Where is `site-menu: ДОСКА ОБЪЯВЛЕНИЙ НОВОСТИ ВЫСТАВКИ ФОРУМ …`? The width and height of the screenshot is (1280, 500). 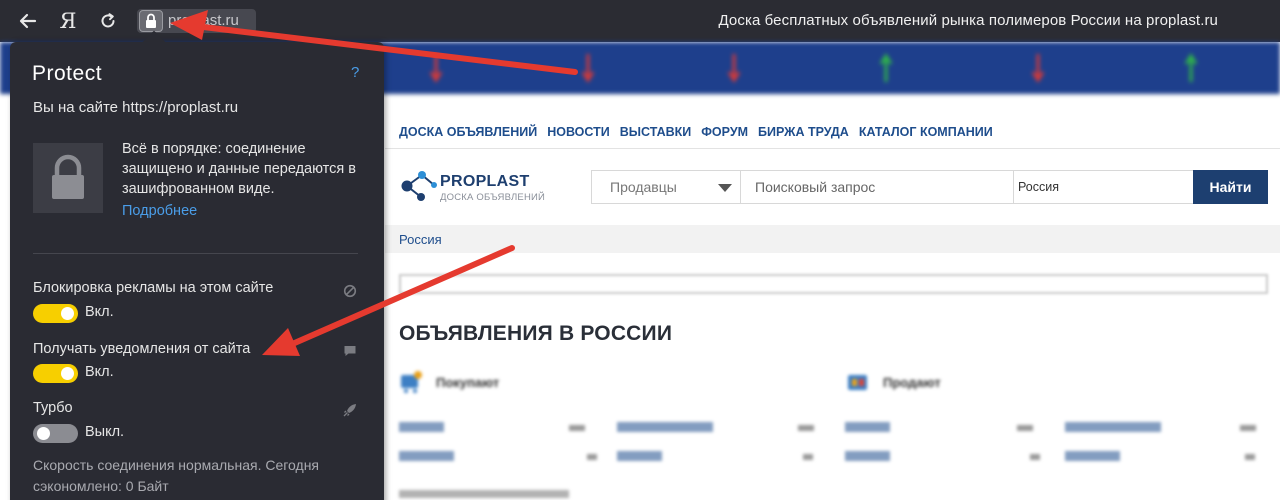
site-menu: ДОСКА ОБЪЯВЛЕНИЙ НОВОСТИ ВЫСТАВКИ ФОРУМ … is located at coordinates (696, 132).